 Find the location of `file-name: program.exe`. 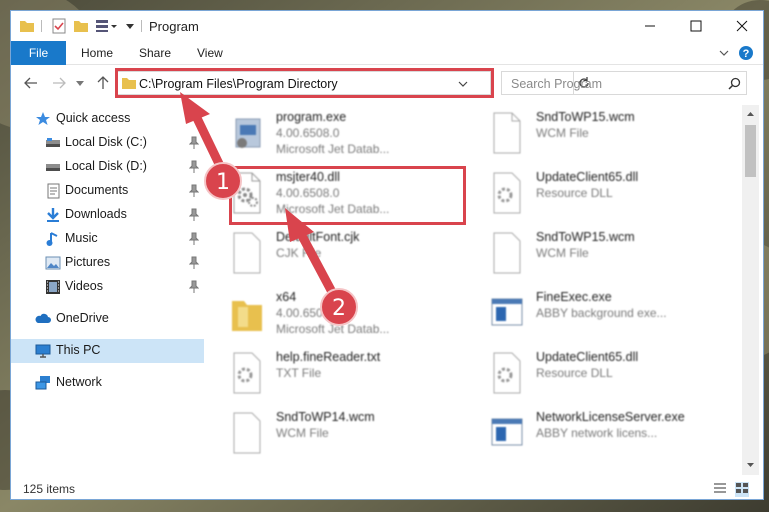

file-name: program.exe is located at coordinates (311, 117).